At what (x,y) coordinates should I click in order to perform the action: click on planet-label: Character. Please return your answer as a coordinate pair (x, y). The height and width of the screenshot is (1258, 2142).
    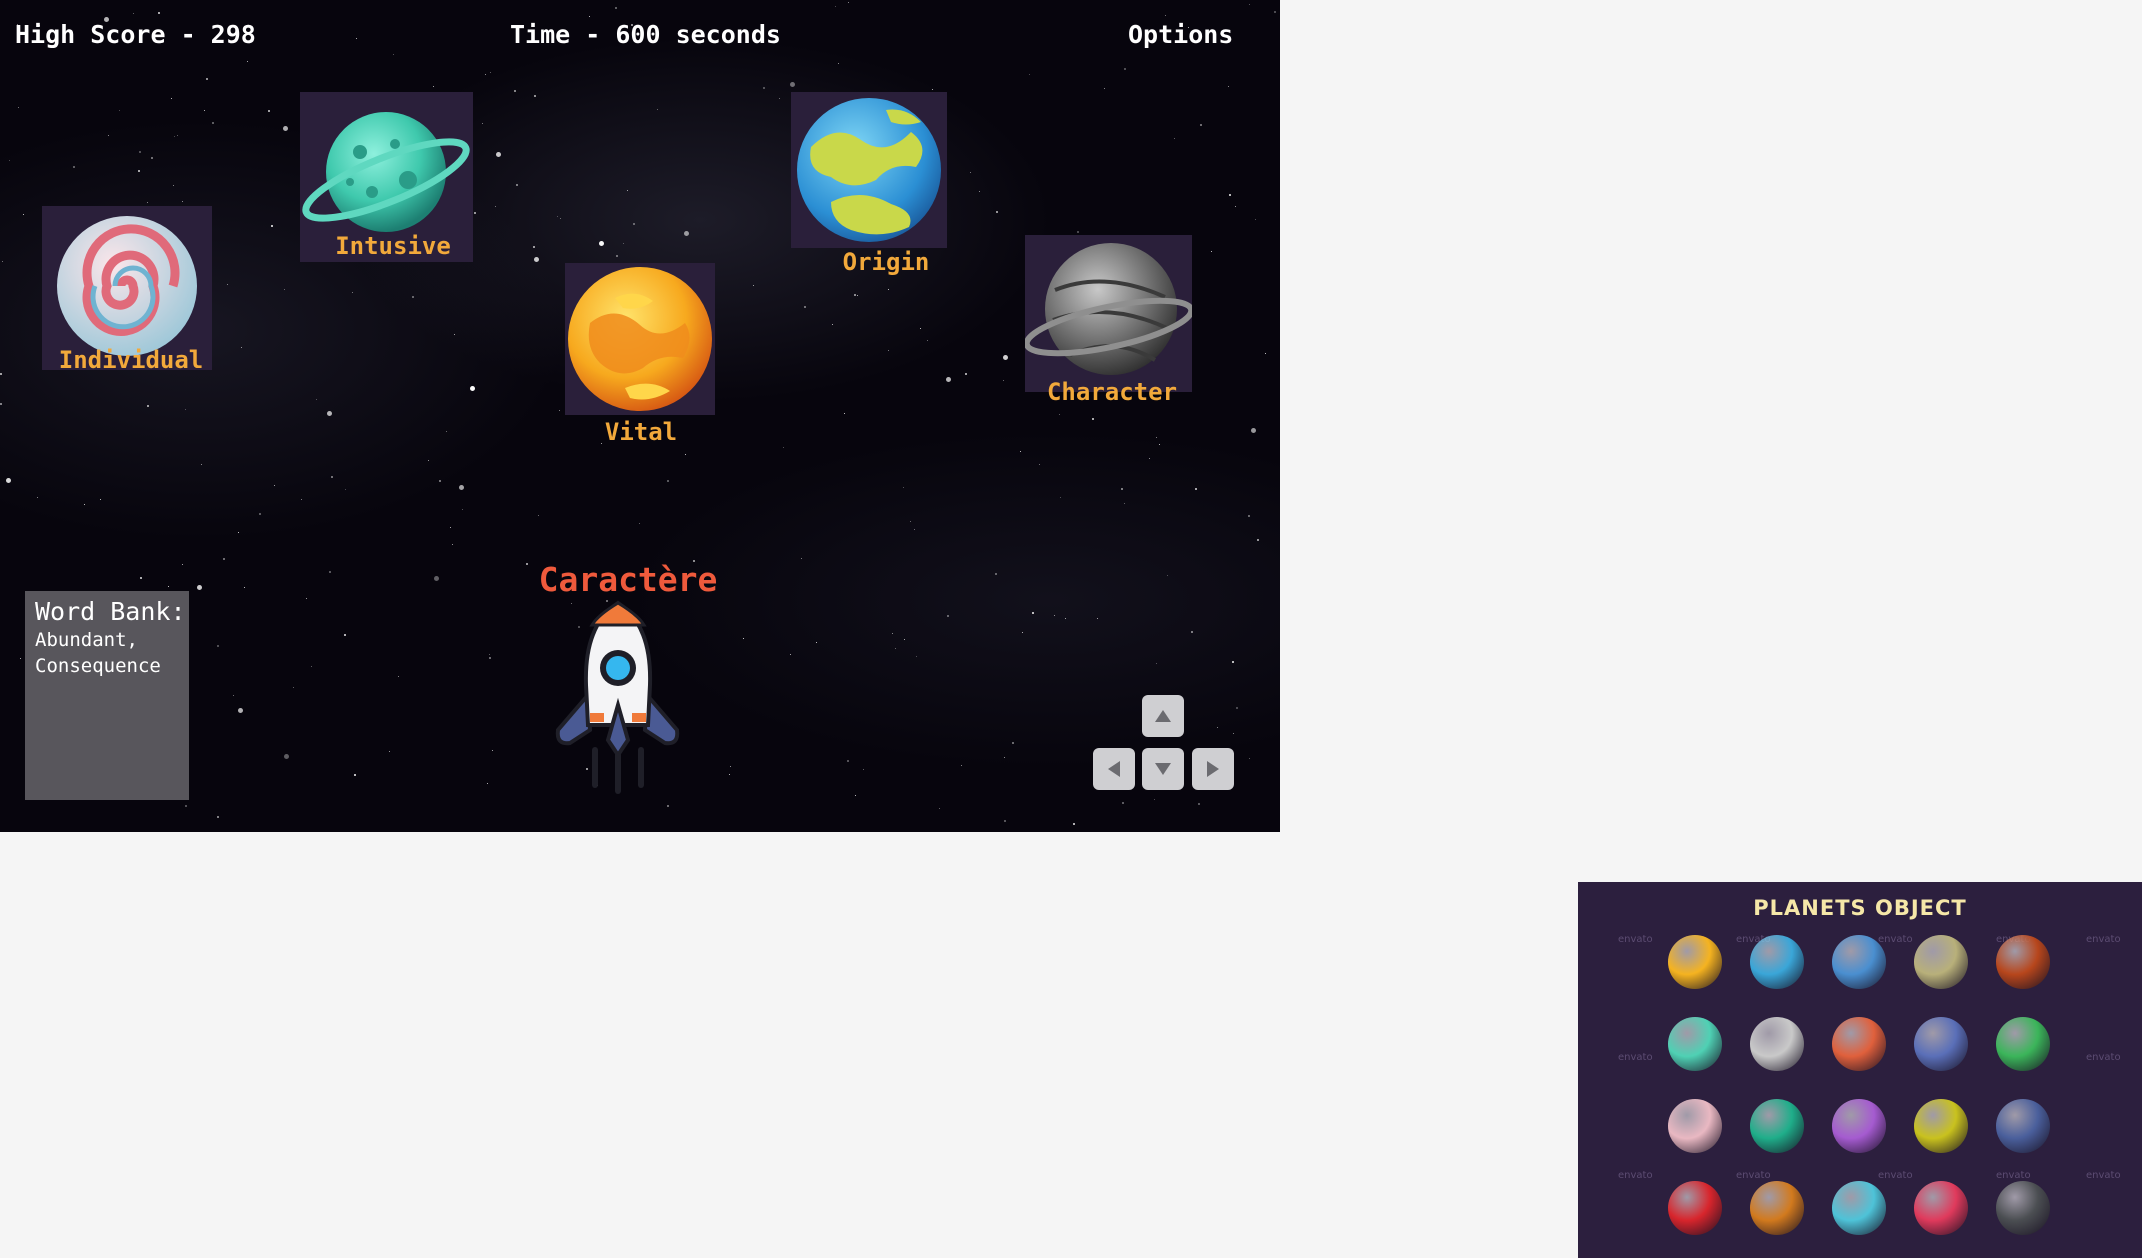
    Looking at the image, I should click on (1112, 392).